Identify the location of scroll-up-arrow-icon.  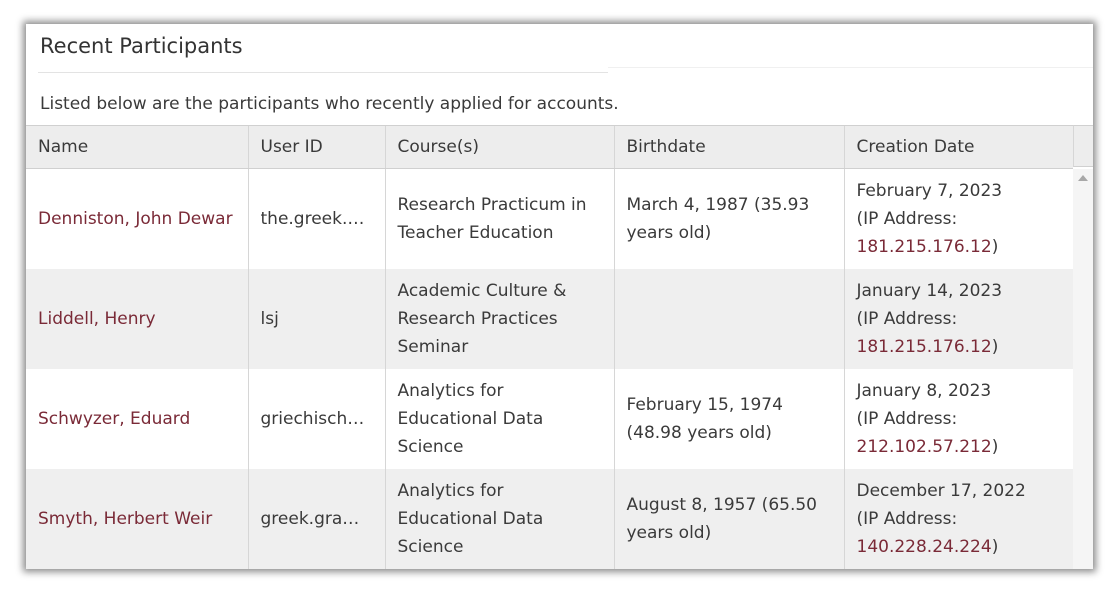
(1083, 178).